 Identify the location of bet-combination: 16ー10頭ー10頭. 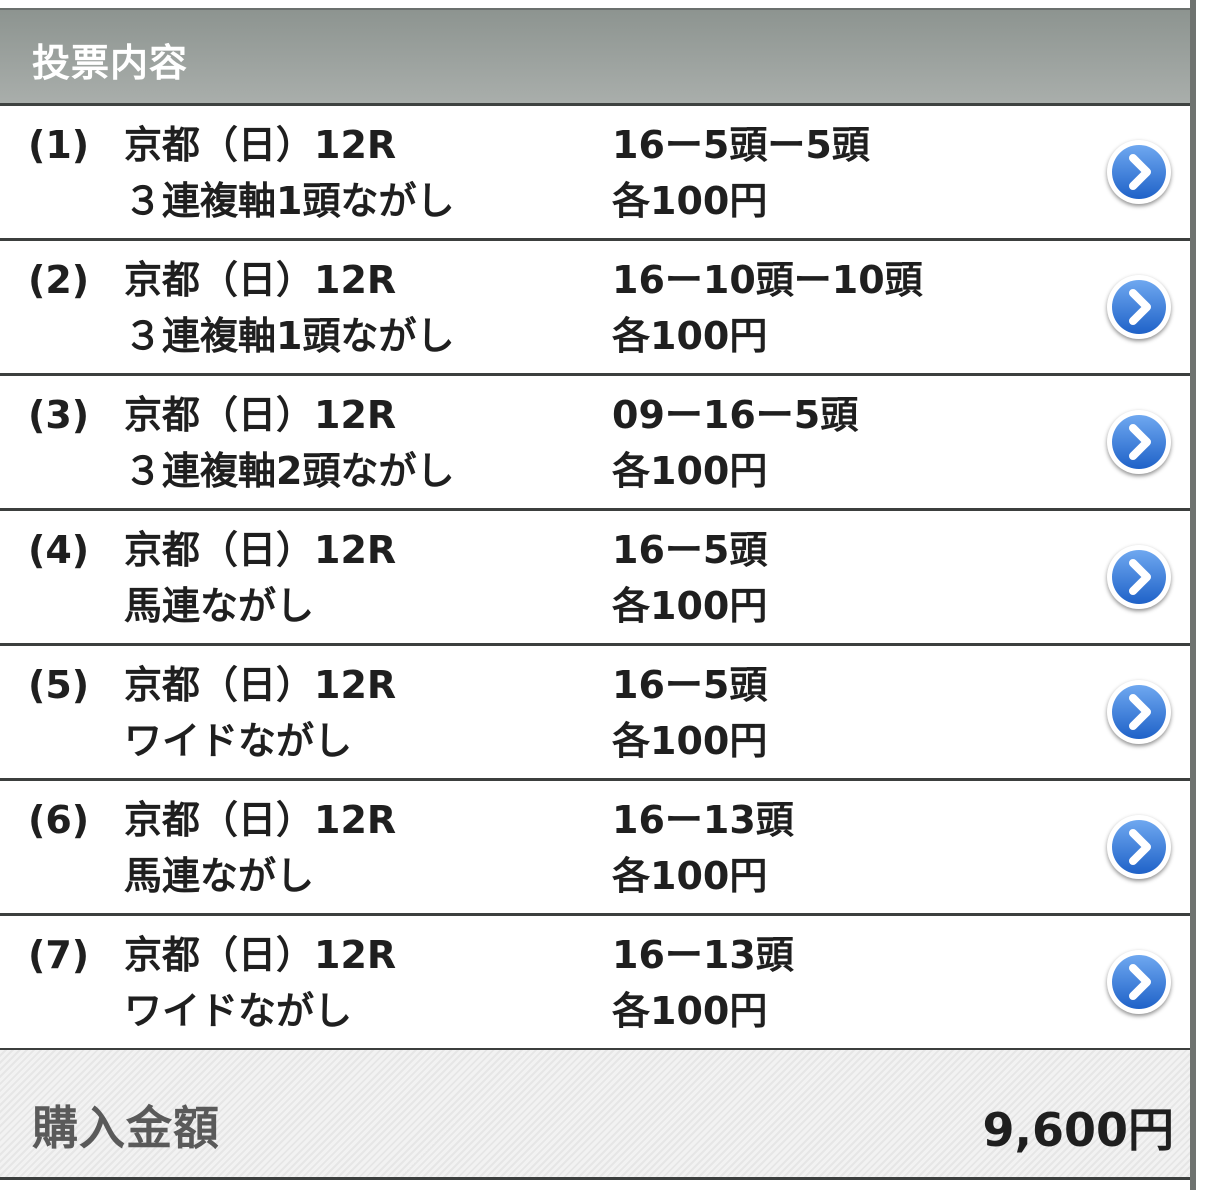
(767, 280).